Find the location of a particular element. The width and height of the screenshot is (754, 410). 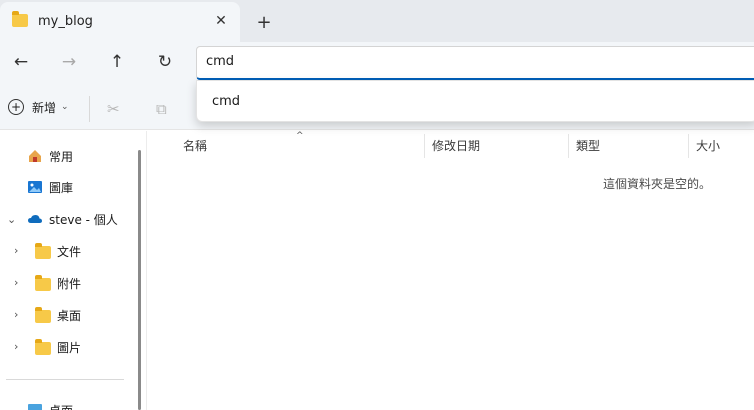

sidebar-item-desktop: 桌面 is located at coordinates (58, 315).